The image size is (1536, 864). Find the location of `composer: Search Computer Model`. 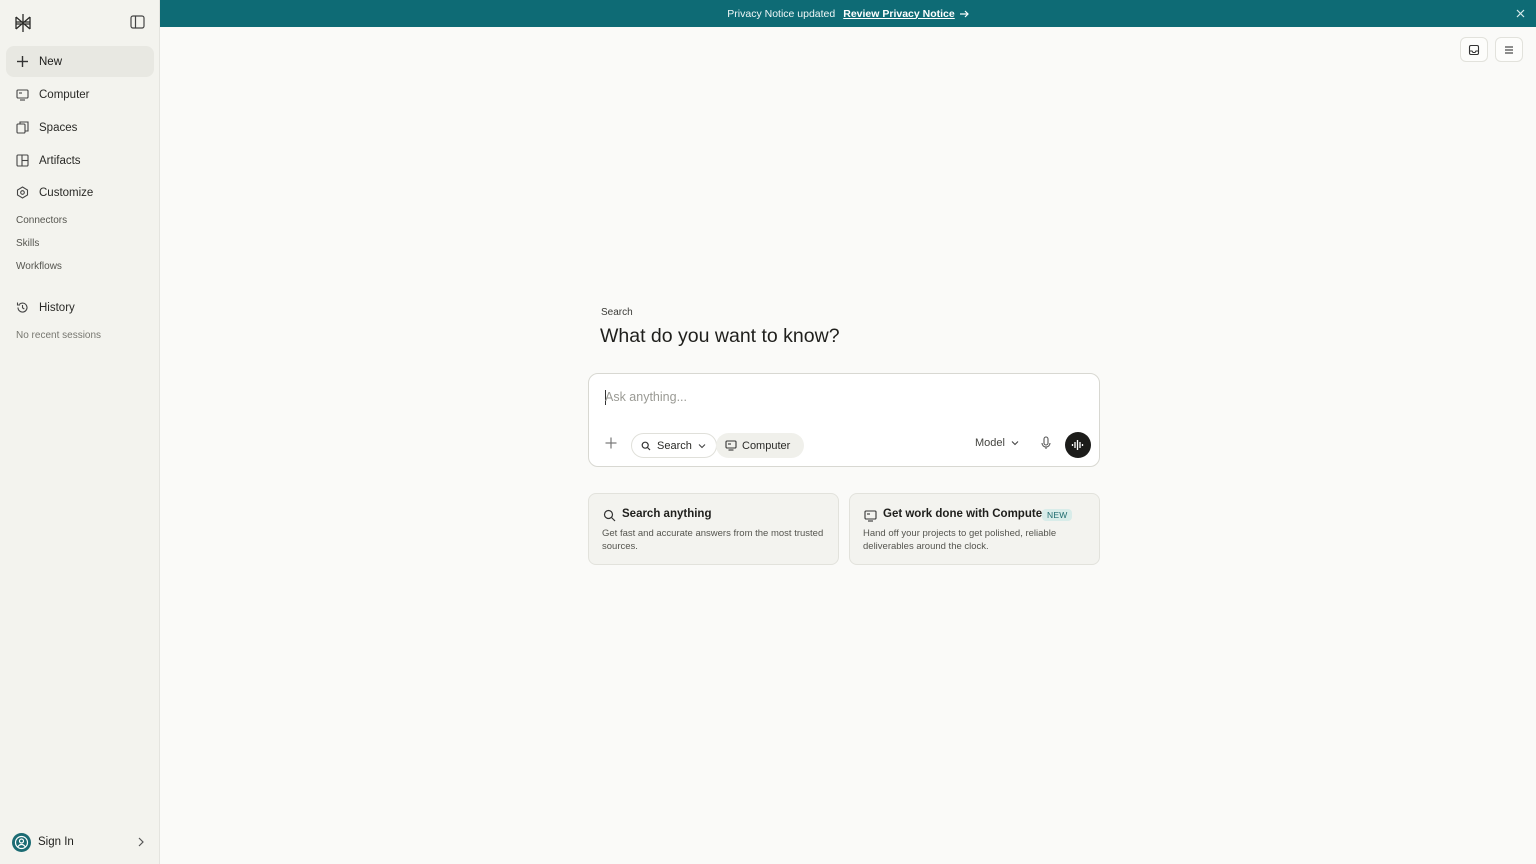

composer: Search Computer Model is located at coordinates (844, 420).